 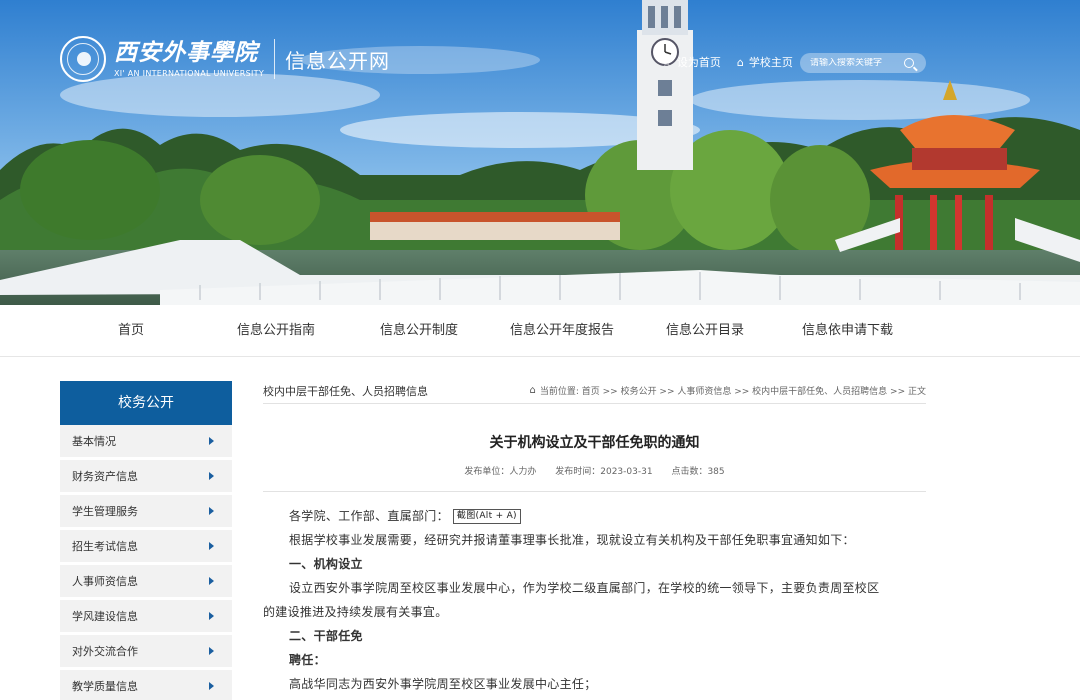 What do you see at coordinates (146, 546) in the screenshot?
I see `sidebar-item-admissions: 招生考试信息` at bounding box center [146, 546].